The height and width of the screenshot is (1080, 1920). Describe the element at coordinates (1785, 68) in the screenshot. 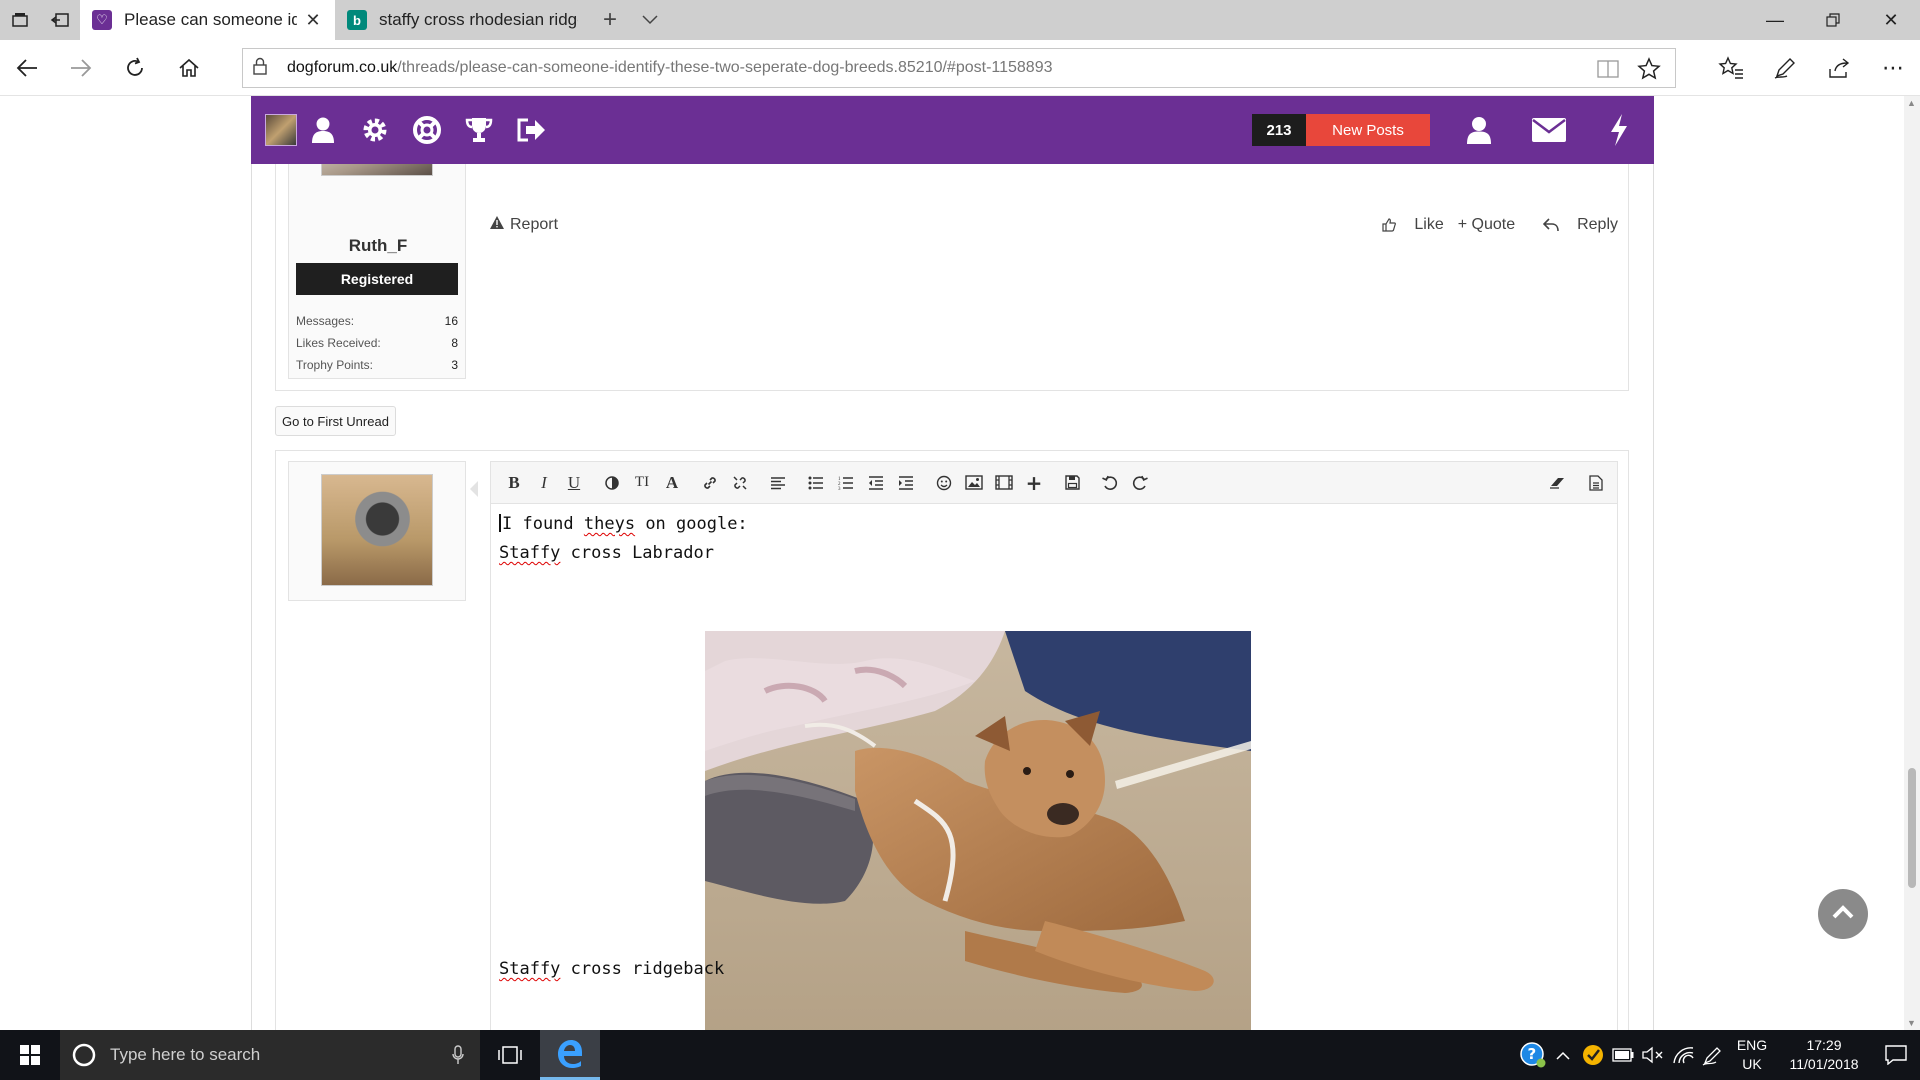

I see `web-note-pen-icon` at that location.